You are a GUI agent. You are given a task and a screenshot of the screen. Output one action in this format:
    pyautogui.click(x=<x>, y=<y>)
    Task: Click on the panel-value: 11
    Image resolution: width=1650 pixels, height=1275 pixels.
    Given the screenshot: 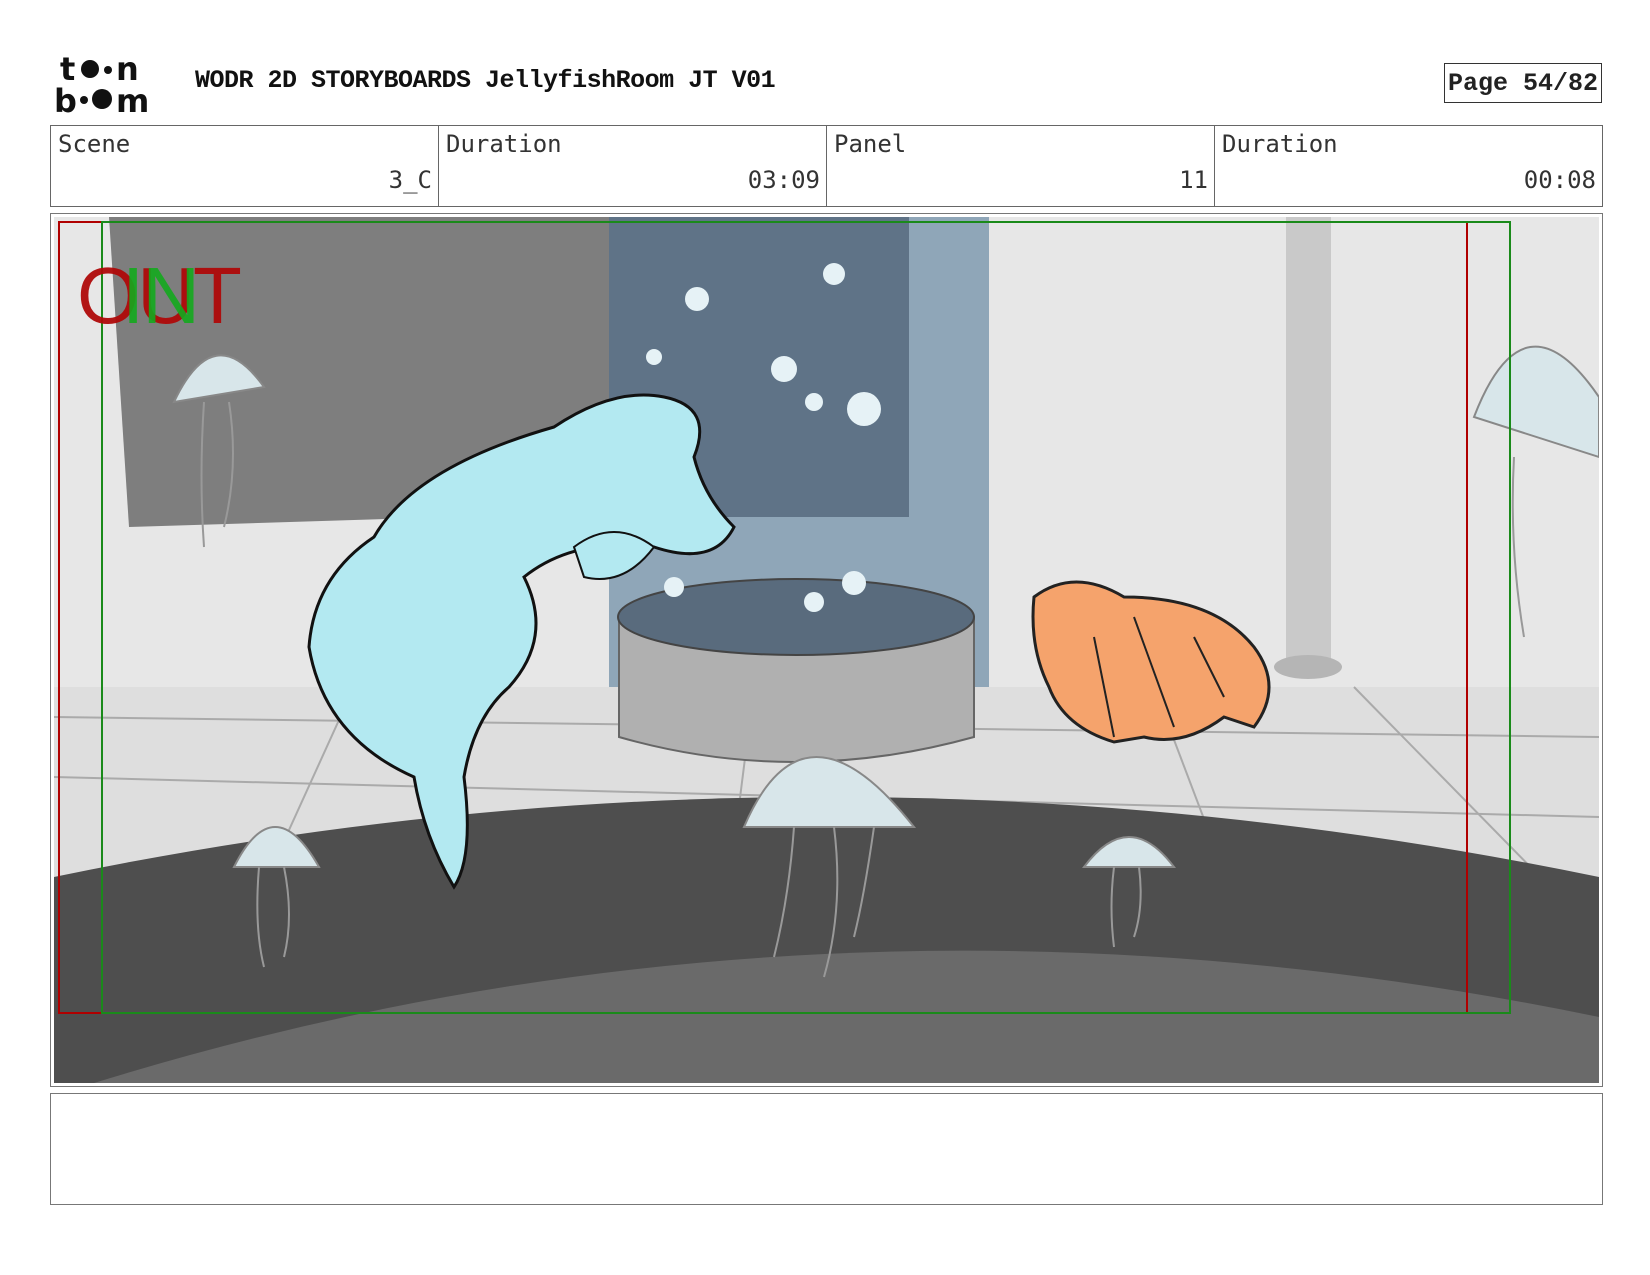 What is the action you would take?
    pyautogui.click(x=1193, y=180)
    